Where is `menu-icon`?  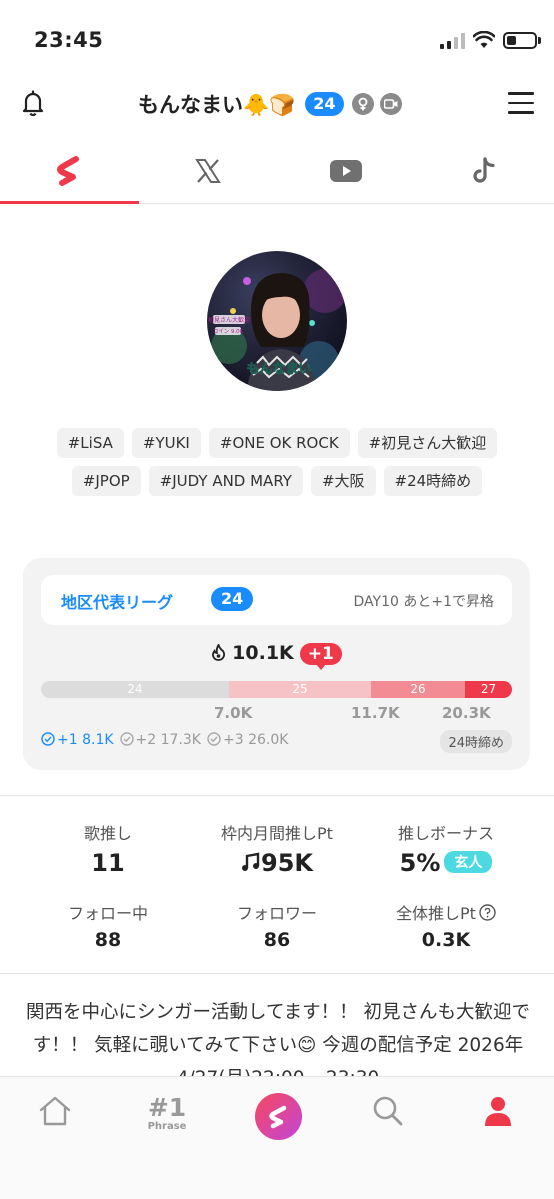
menu-icon is located at coordinates (521, 103).